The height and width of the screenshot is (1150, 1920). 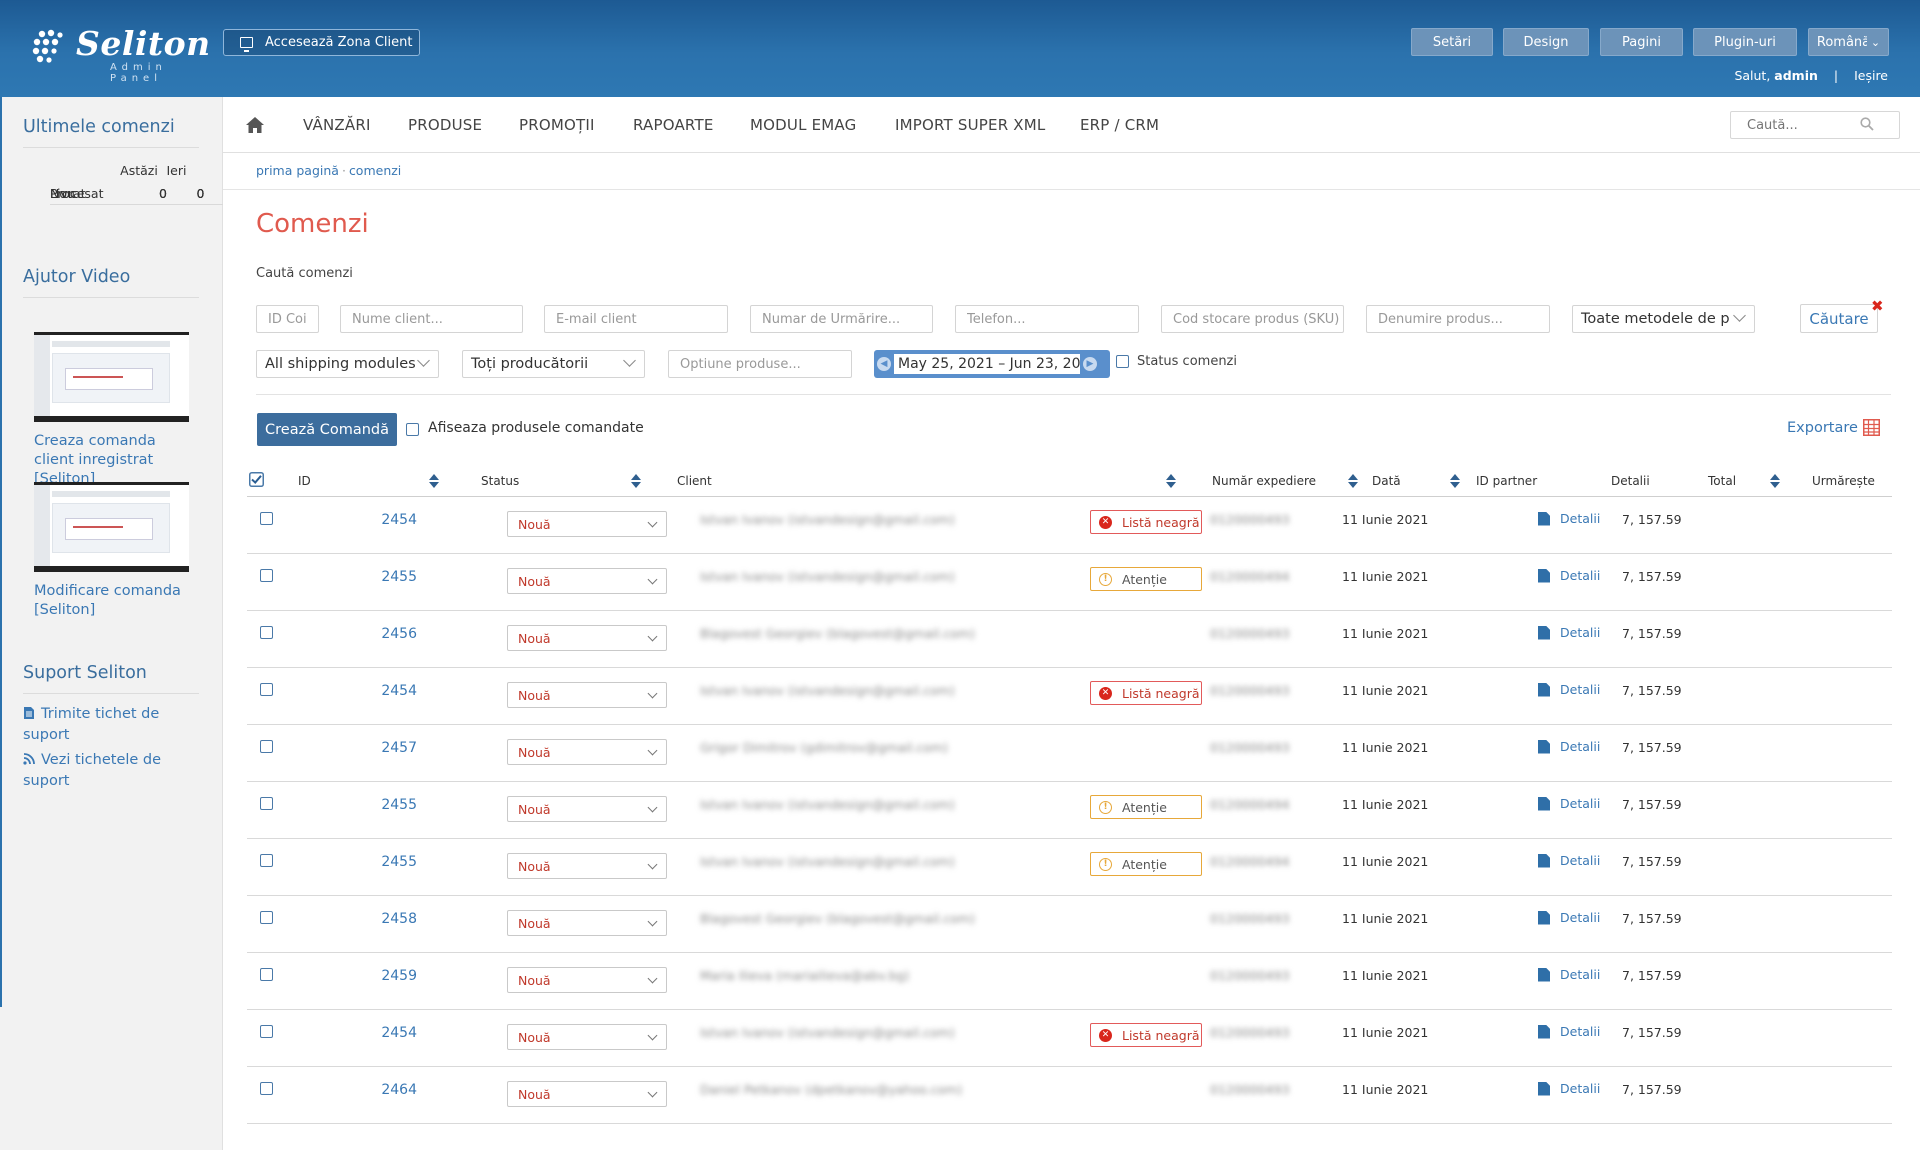 What do you see at coordinates (327, 429) in the screenshot?
I see `create-order-button: Crează Comandă` at bounding box center [327, 429].